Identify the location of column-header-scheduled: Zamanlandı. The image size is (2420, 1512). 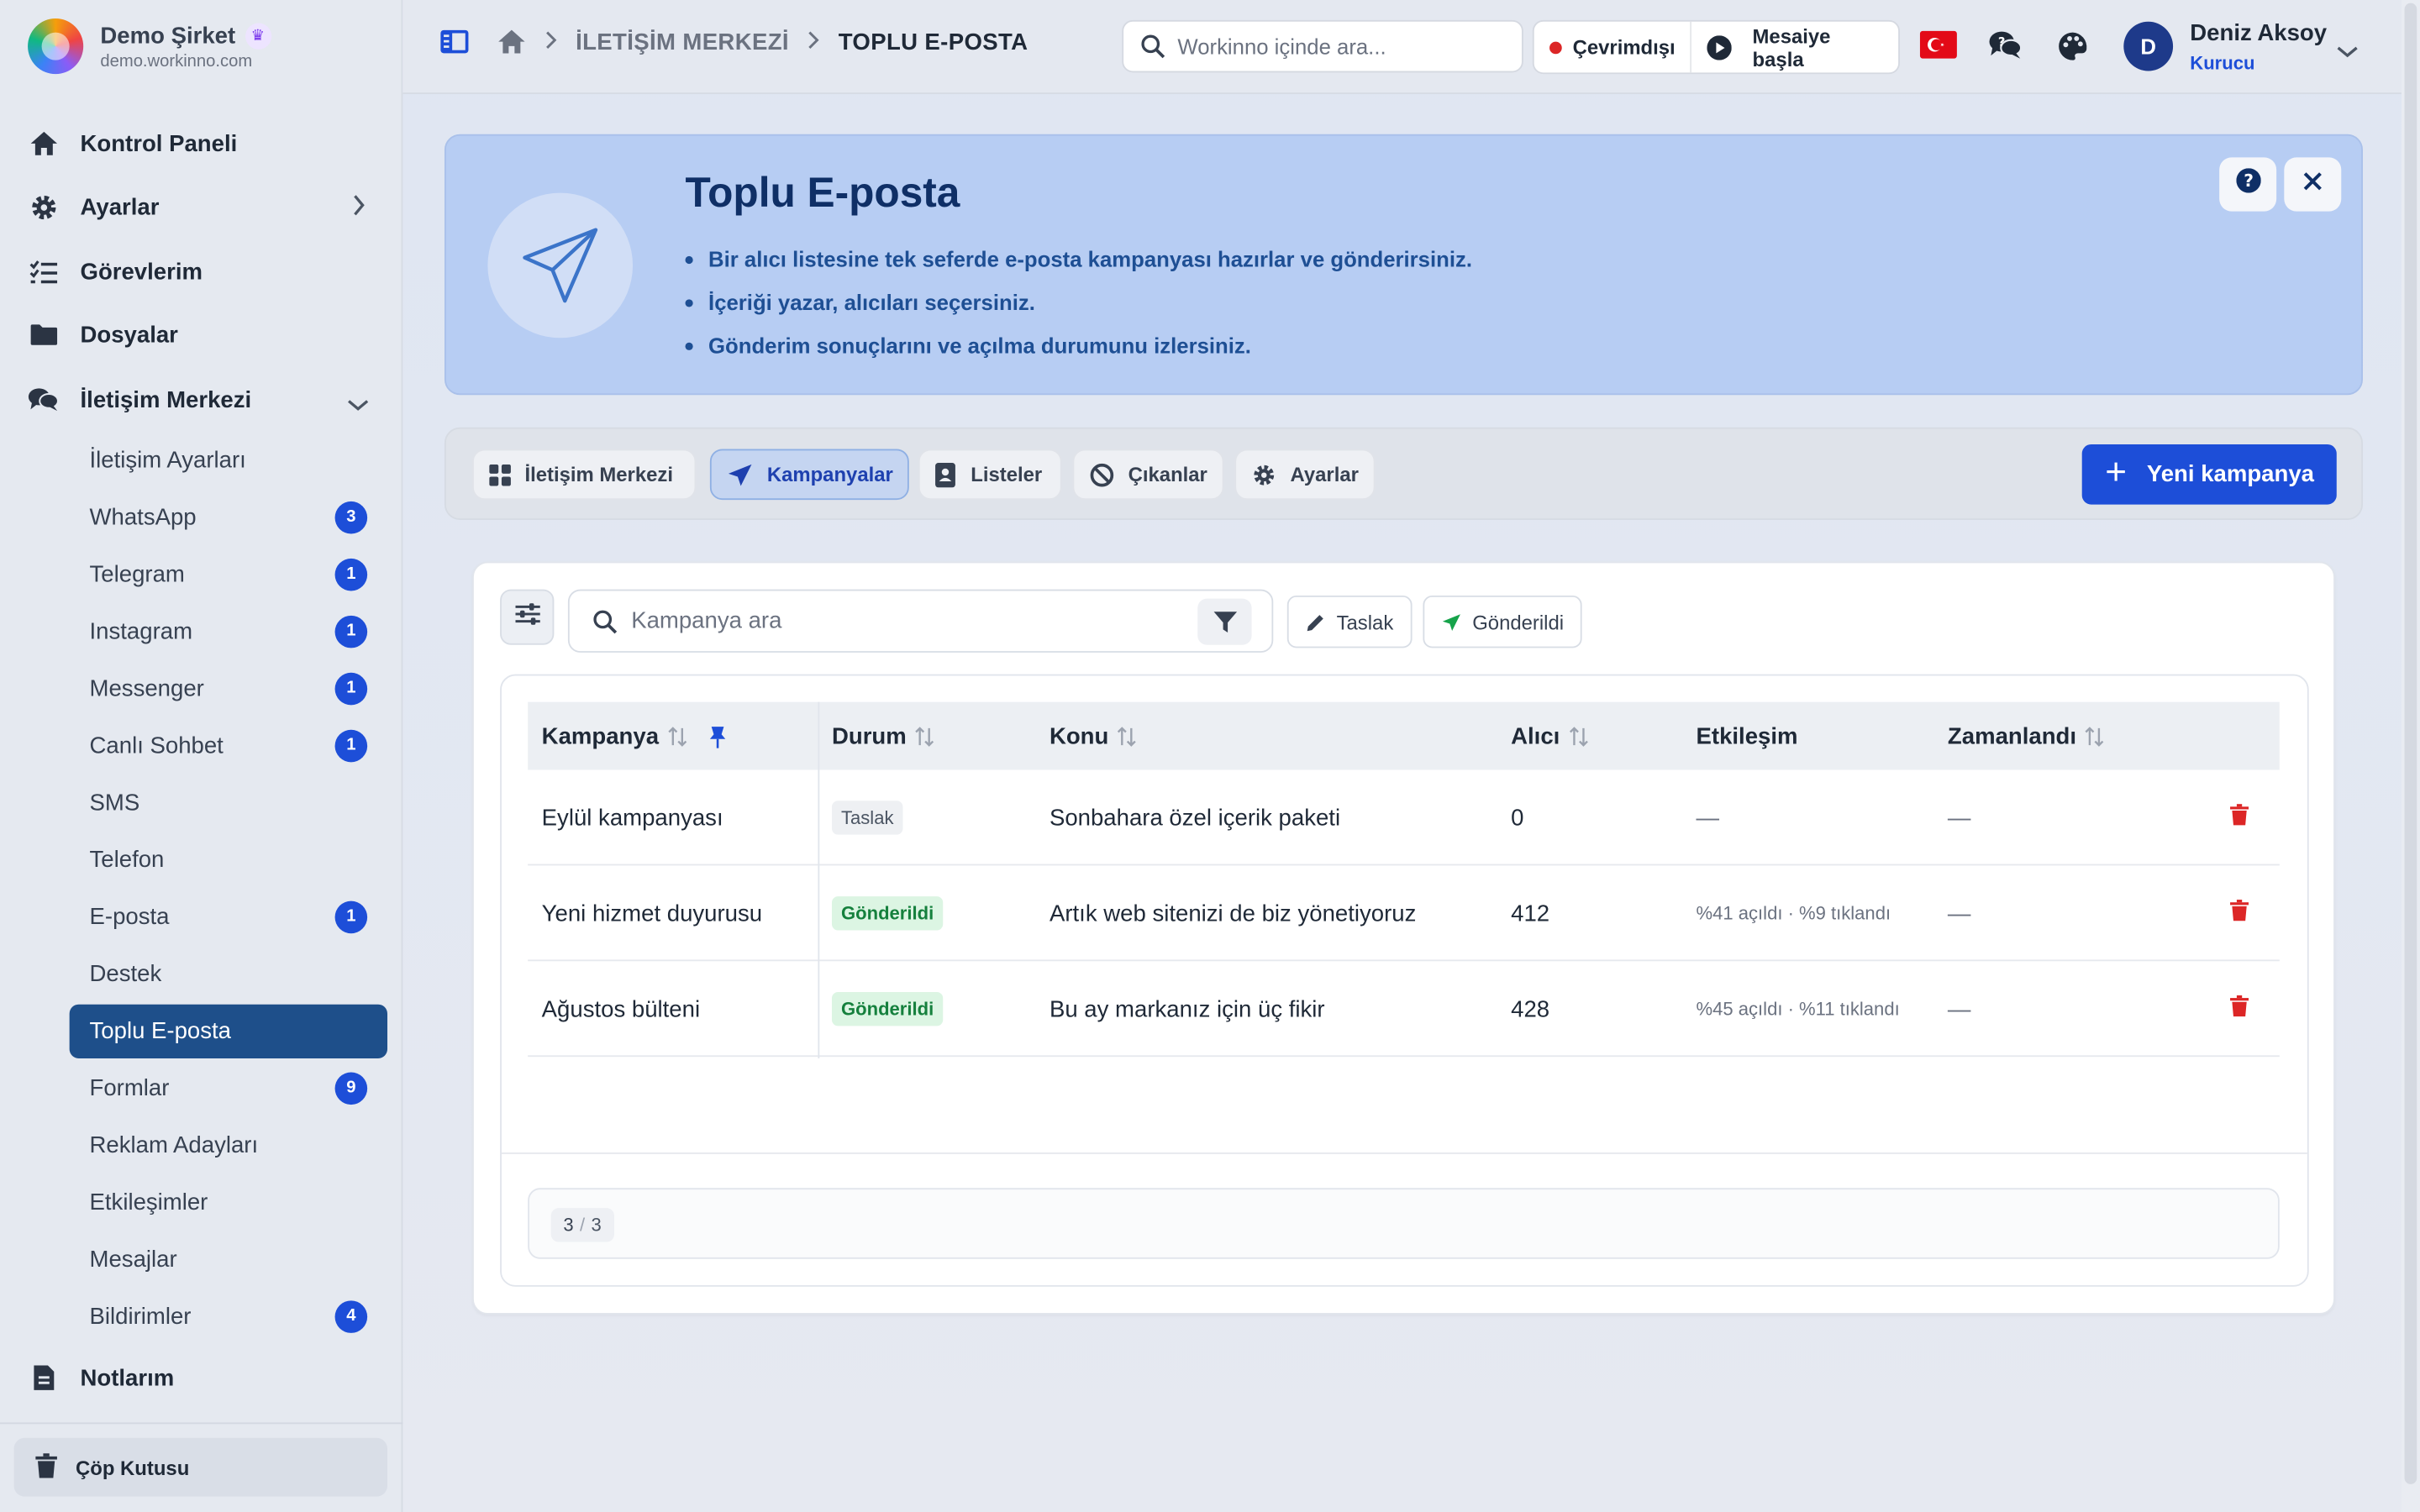
(2106, 736).